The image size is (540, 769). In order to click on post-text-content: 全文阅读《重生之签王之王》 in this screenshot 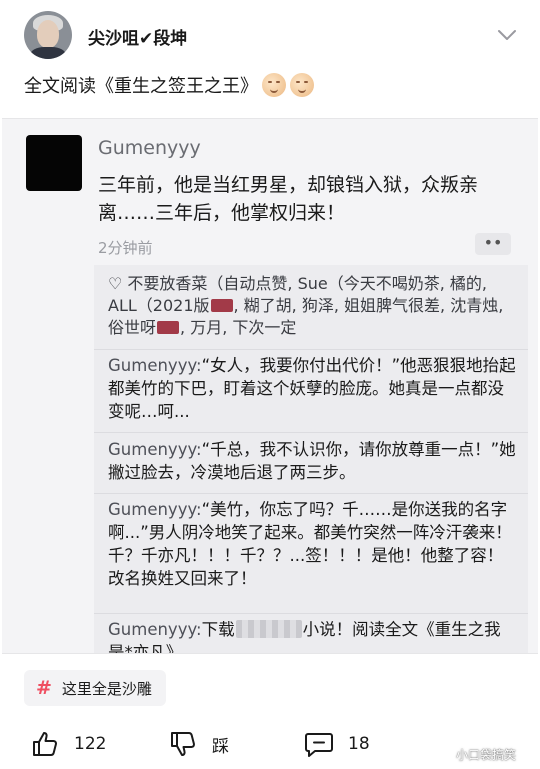, I will do `click(141, 86)`.